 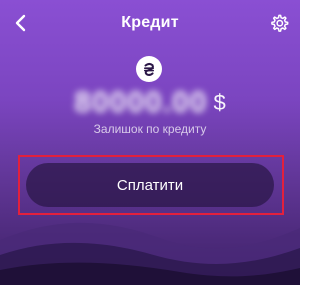 I want to click on settings-button, so click(x=279, y=23).